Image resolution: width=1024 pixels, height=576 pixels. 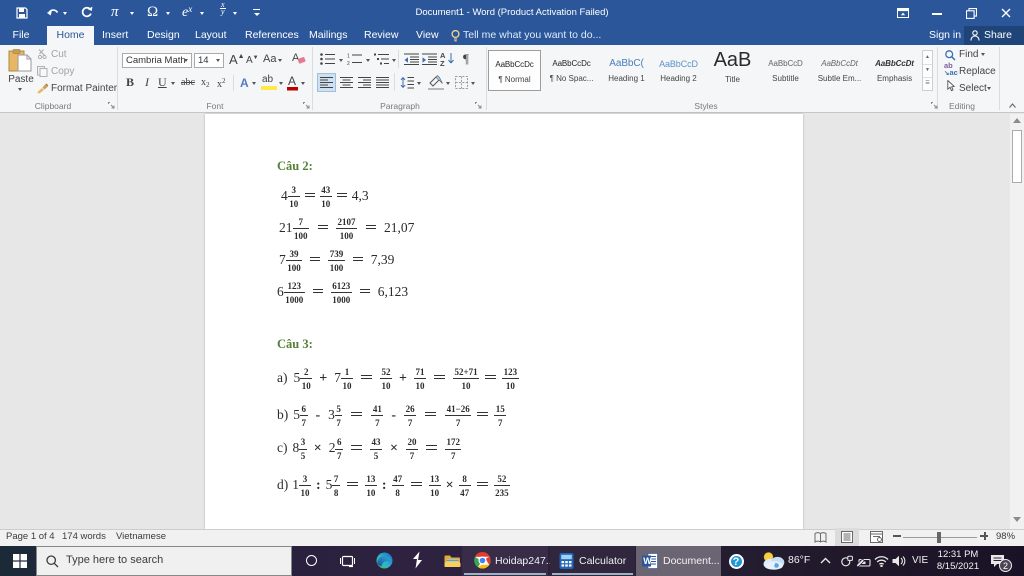 What do you see at coordinates (442, 62) in the screenshot?
I see `svg-text: Z` at bounding box center [442, 62].